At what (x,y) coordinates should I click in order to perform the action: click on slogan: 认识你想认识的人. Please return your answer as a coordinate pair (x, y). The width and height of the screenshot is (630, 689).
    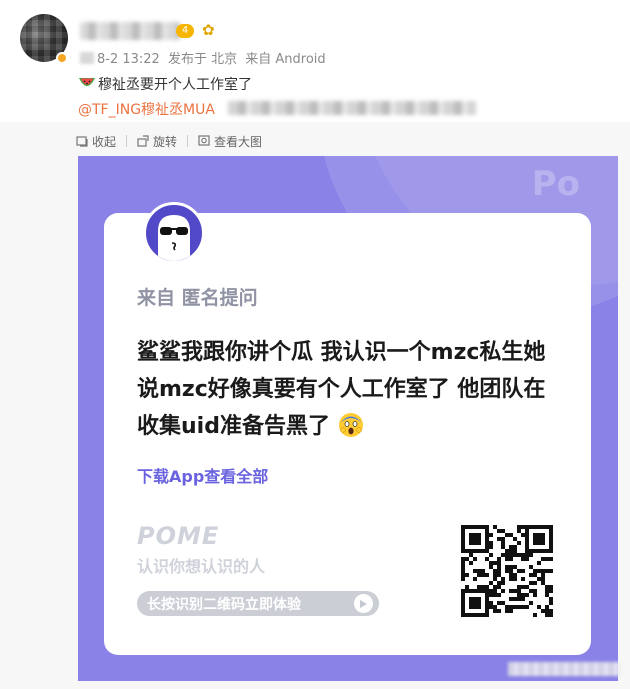
    Looking at the image, I should click on (201, 566).